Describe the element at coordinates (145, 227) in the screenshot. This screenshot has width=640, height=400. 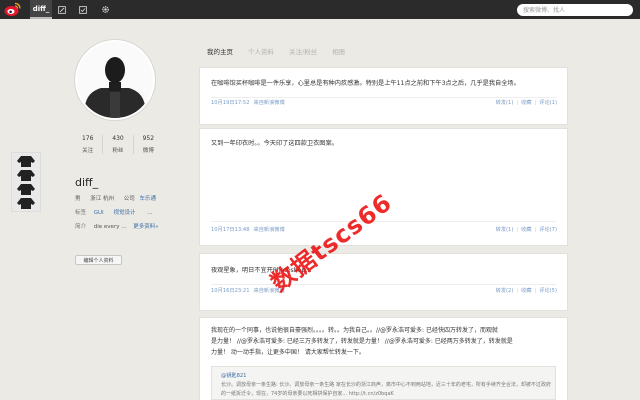
I see `more-info-link: 更多资料»` at that location.